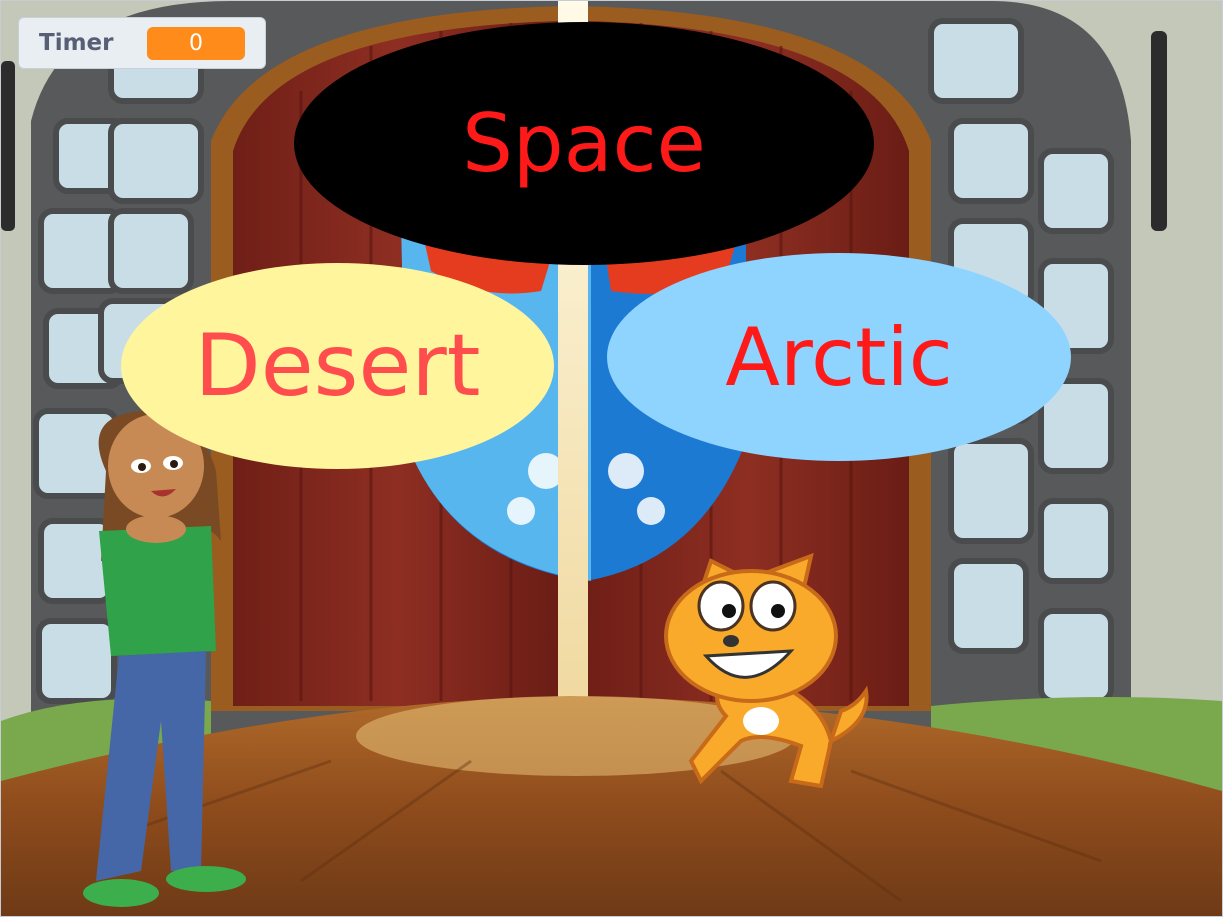 This screenshot has height=917, width=1223. I want to click on space-choice-label: Space, so click(584, 143).